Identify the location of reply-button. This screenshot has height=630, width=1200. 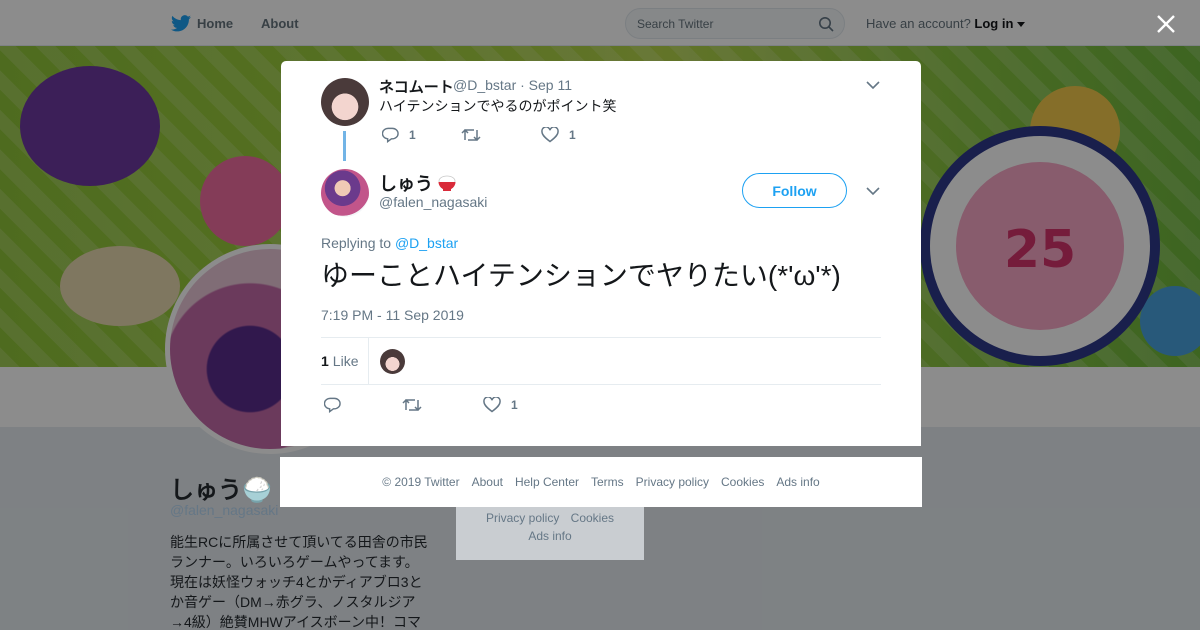
(332, 405).